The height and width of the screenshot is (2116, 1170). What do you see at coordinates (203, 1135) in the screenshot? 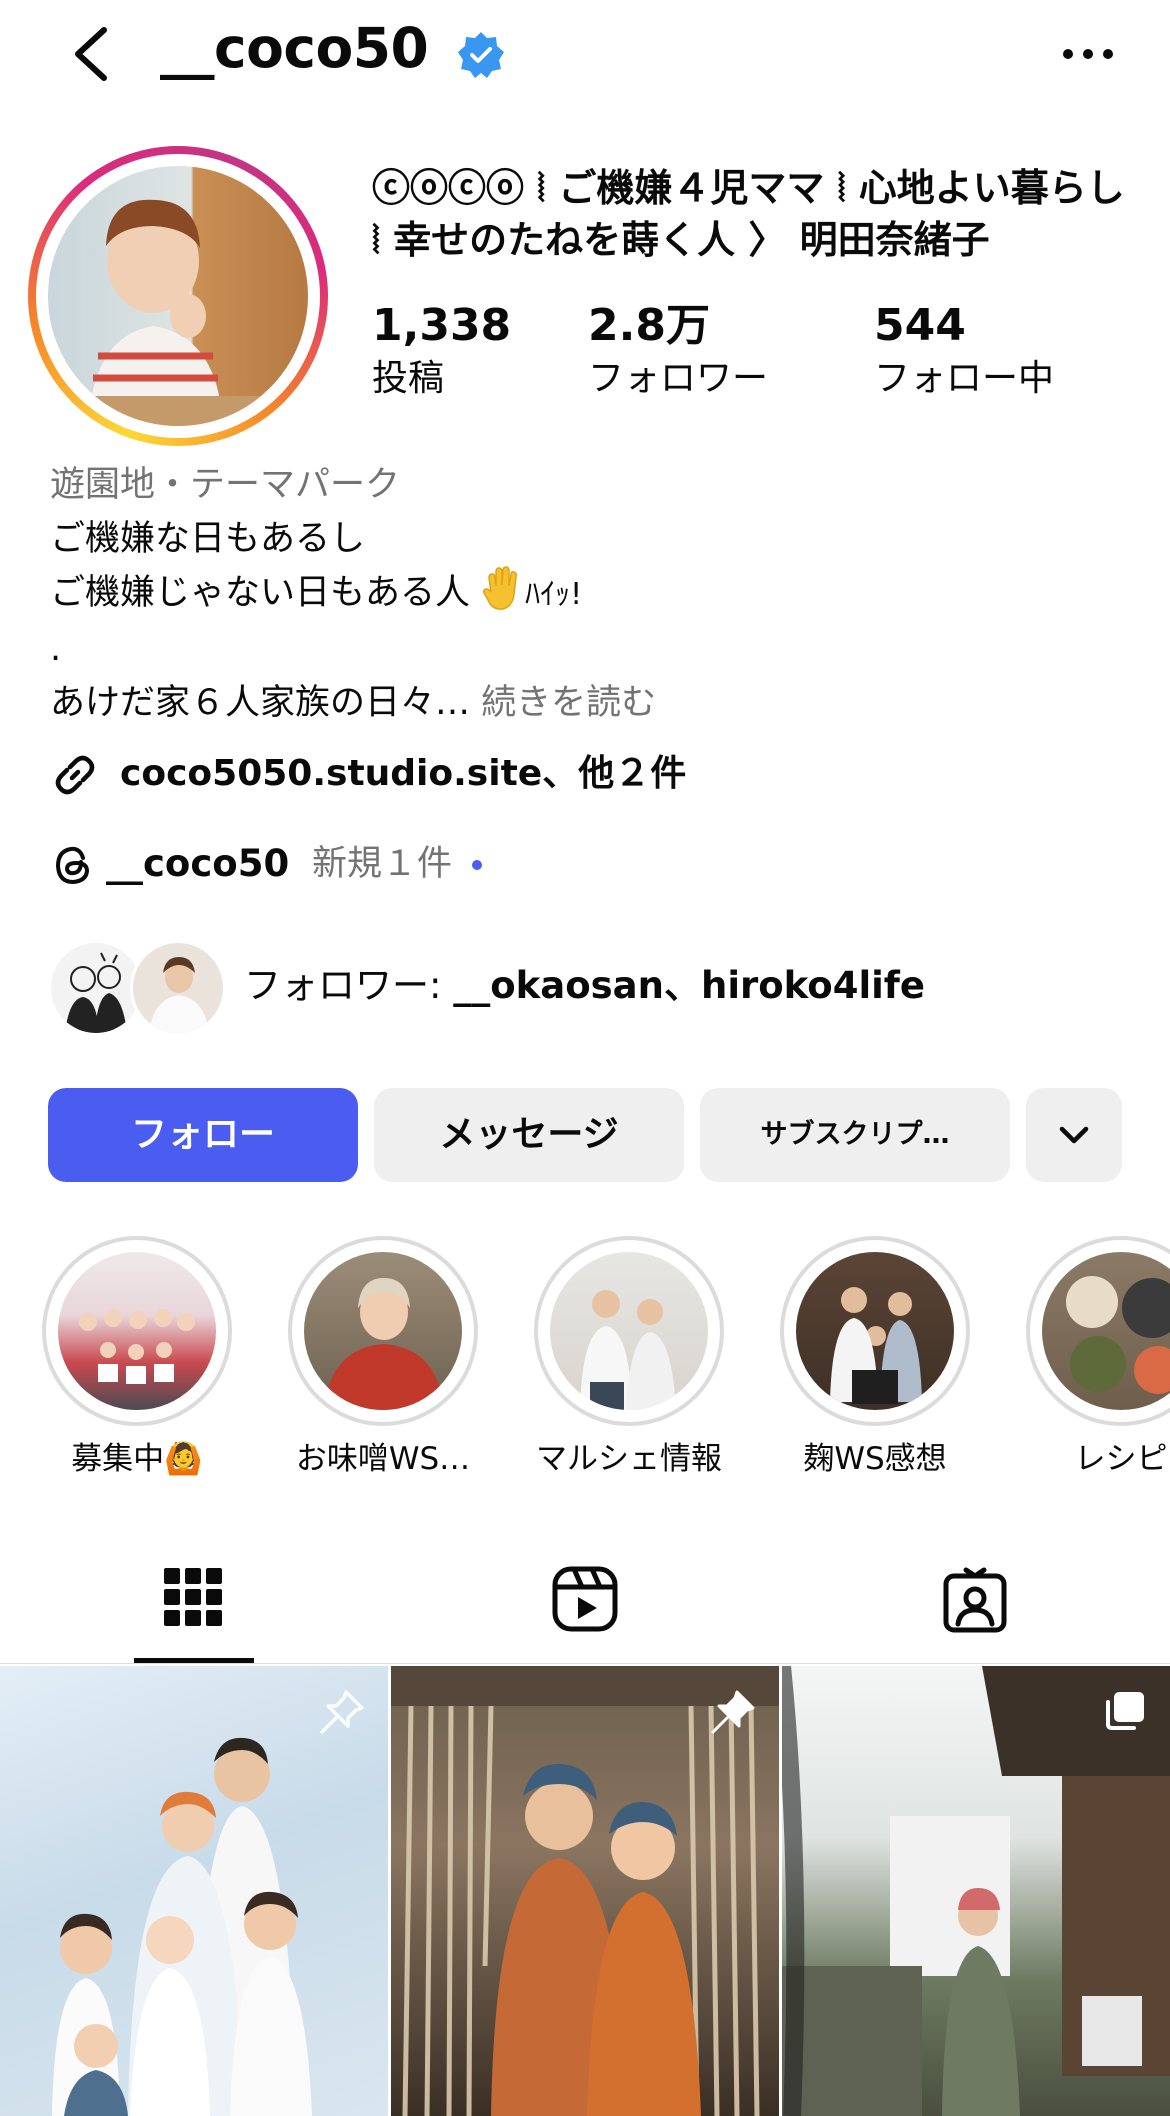
I see `follow-button: フォロー` at bounding box center [203, 1135].